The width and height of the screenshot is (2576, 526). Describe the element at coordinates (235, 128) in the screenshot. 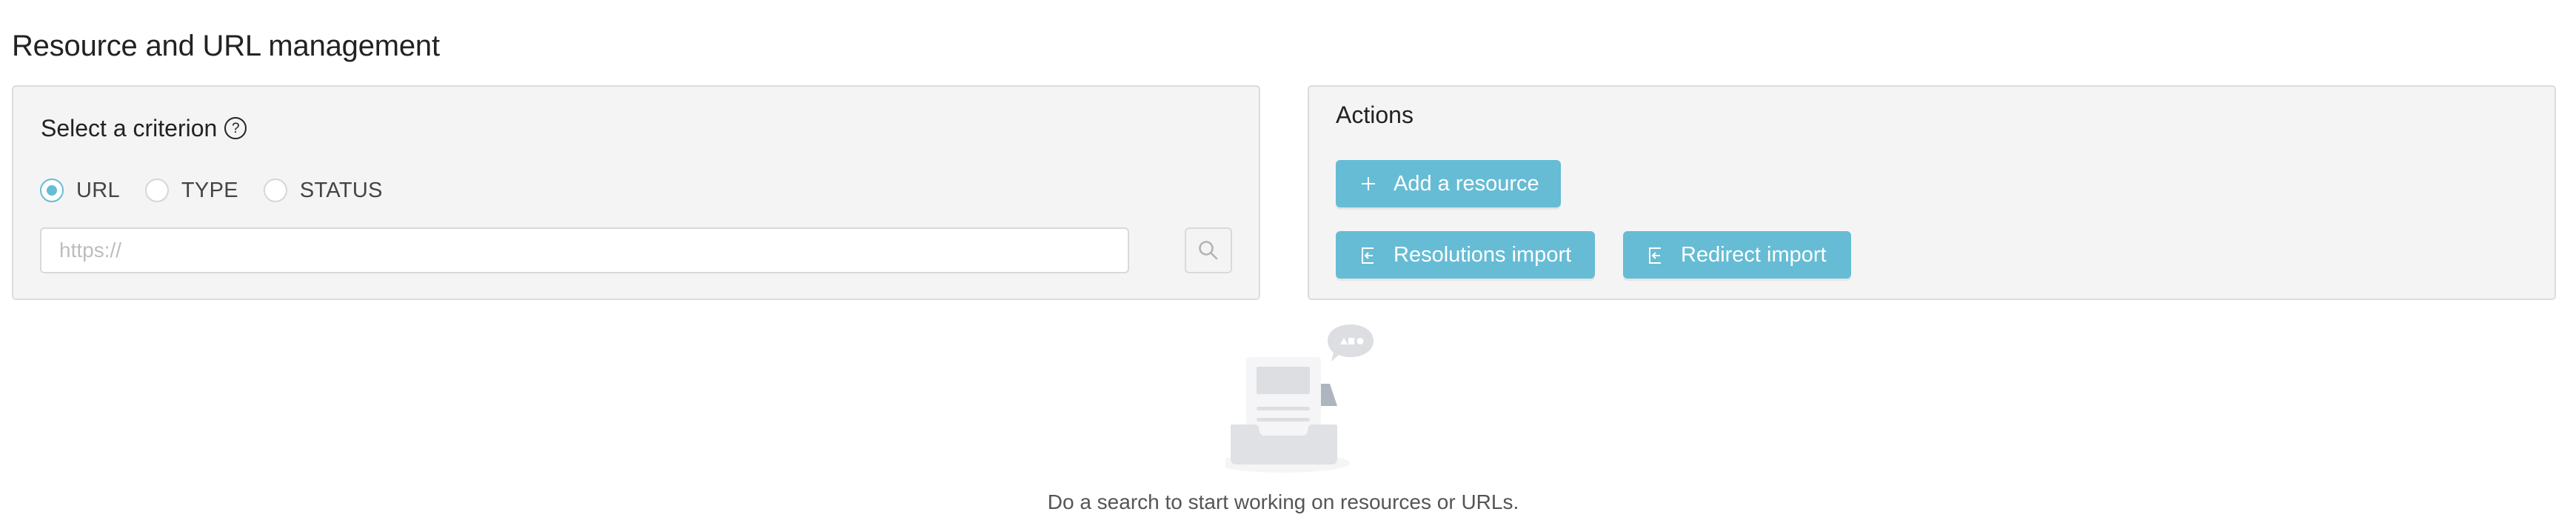

I see `question-circle-icon: ?` at that location.